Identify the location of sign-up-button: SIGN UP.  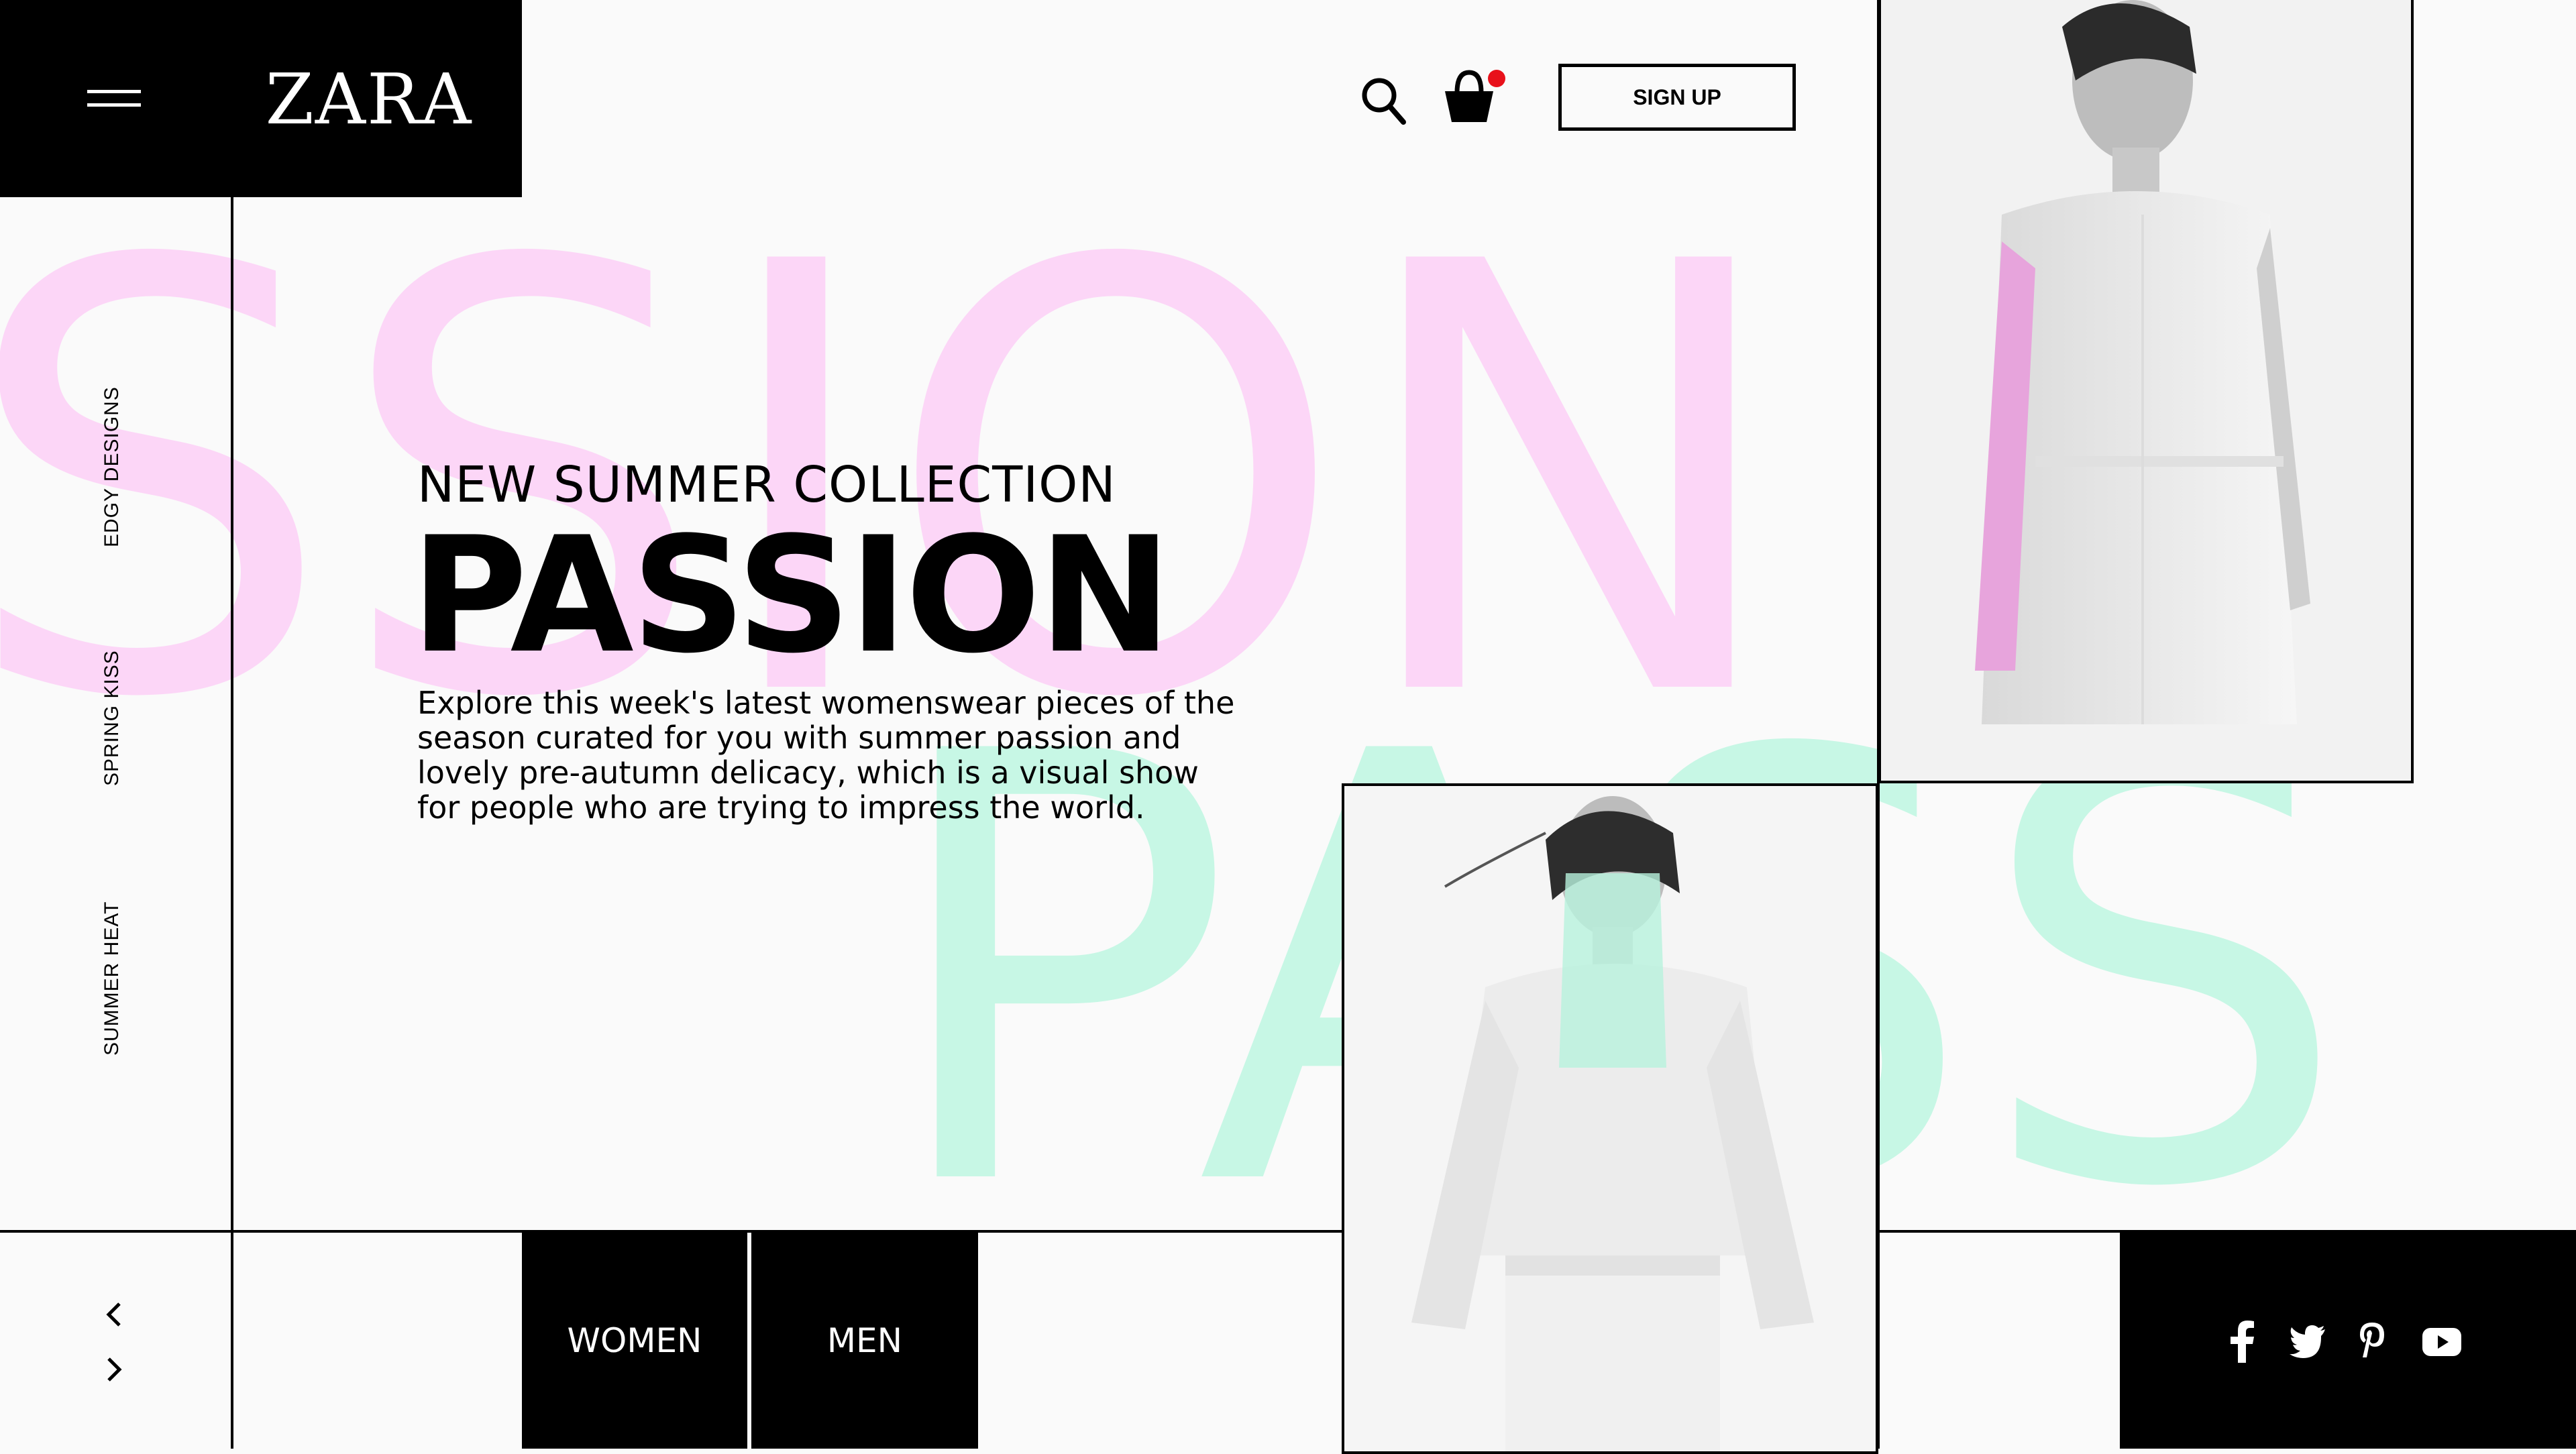
(1677, 97).